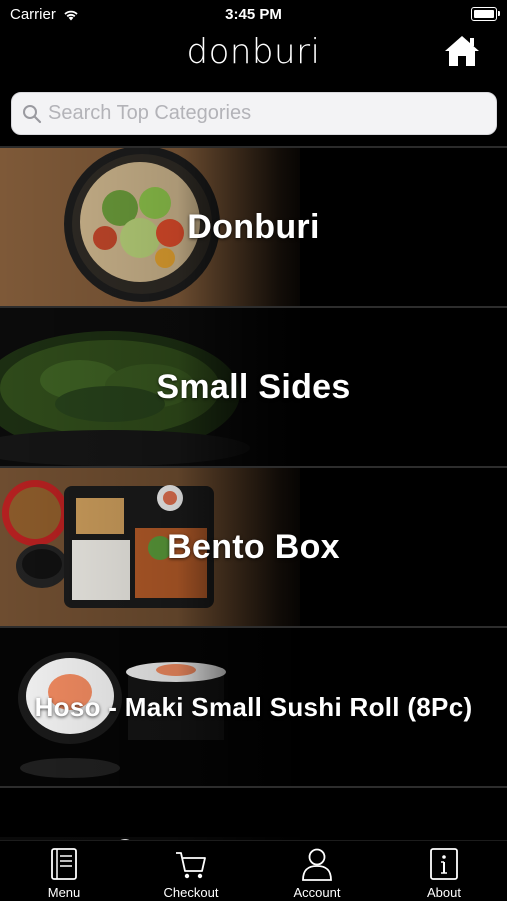 The height and width of the screenshot is (901, 507). What do you see at coordinates (317, 892) in the screenshot?
I see `tab-label: Account` at bounding box center [317, 892].